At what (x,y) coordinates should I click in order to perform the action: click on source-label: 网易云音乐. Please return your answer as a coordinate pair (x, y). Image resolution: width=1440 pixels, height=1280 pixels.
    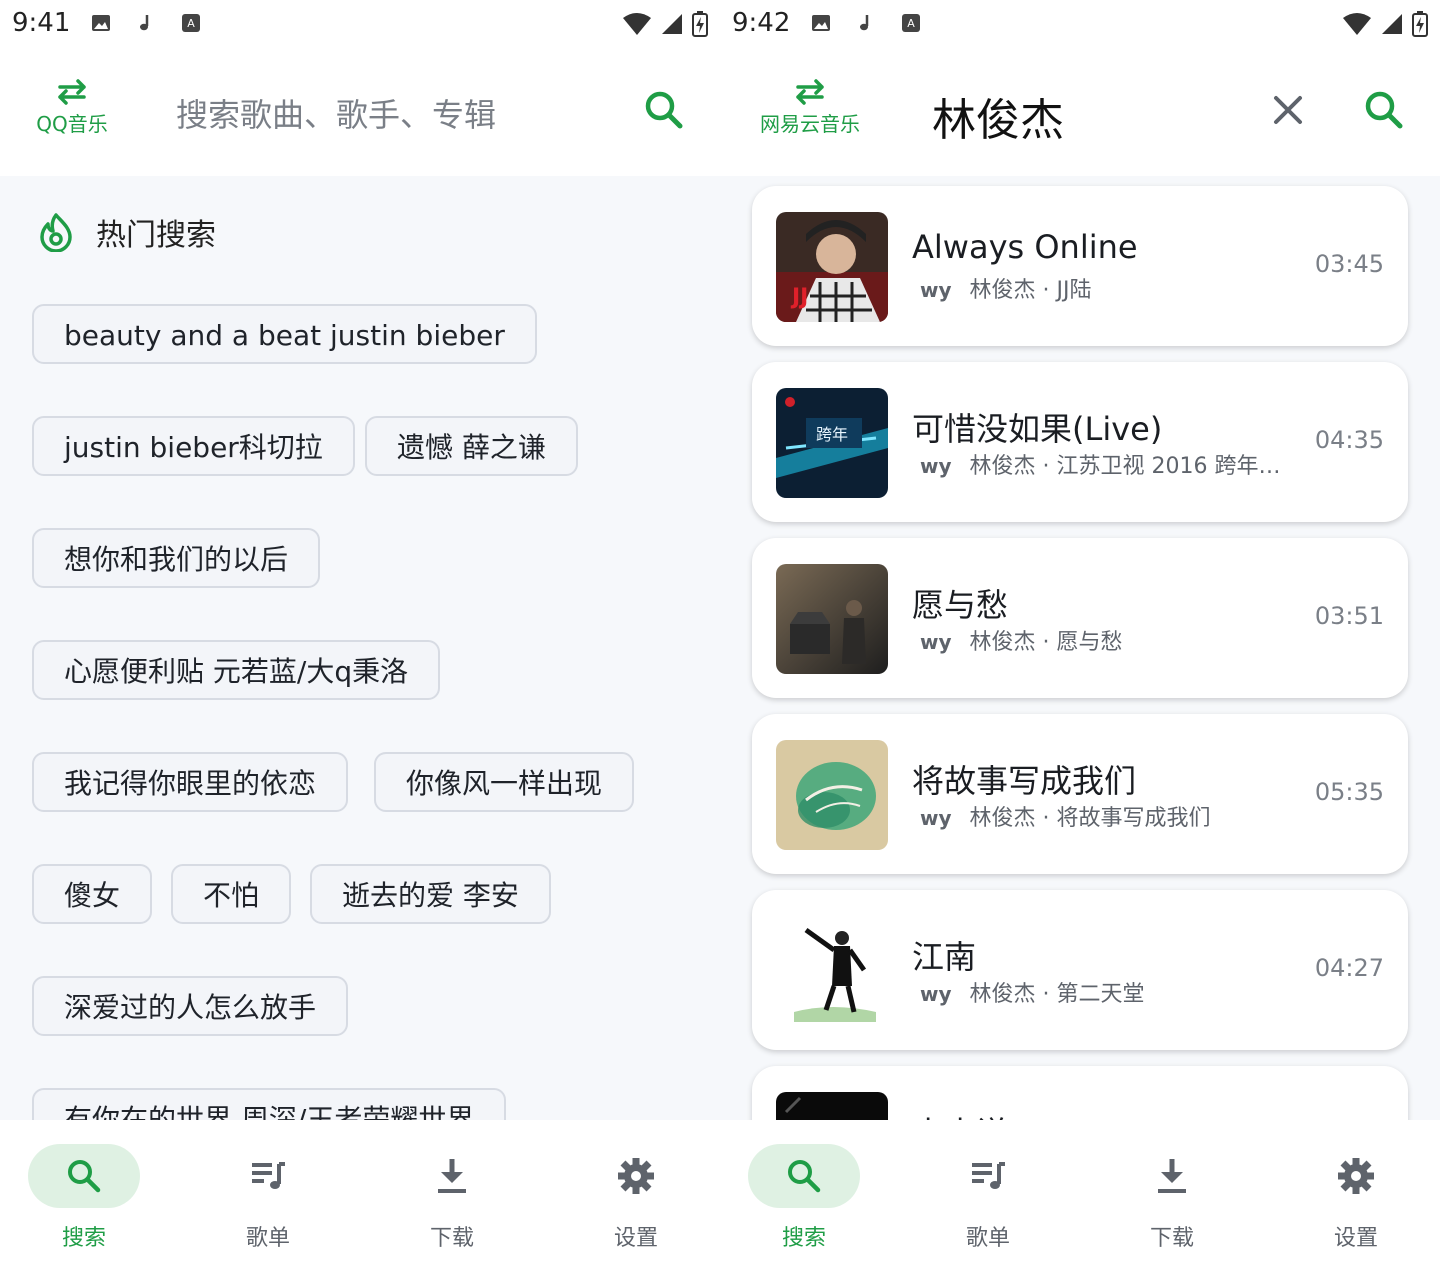
    Looking at the image, I should click on (810, 124).